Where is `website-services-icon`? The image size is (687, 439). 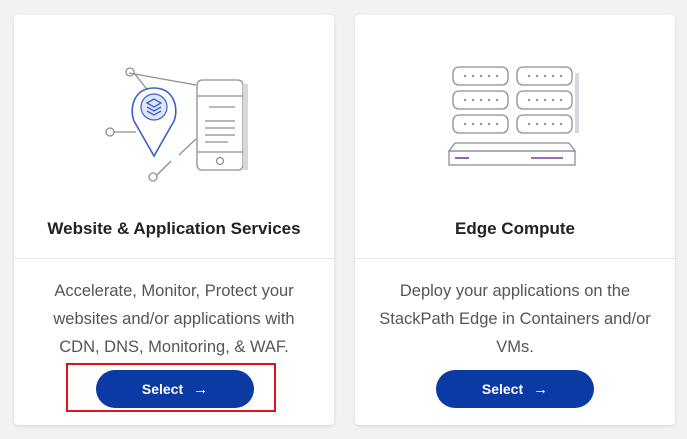 website-services-icon is located at coordinates (176, 124).